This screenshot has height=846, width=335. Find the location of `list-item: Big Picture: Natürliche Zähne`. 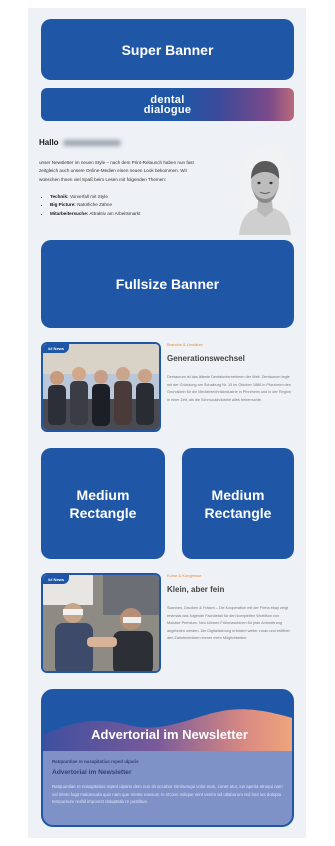

list-item: Big Picture: Natürliche Zähne is located at coordinates (135, 205).